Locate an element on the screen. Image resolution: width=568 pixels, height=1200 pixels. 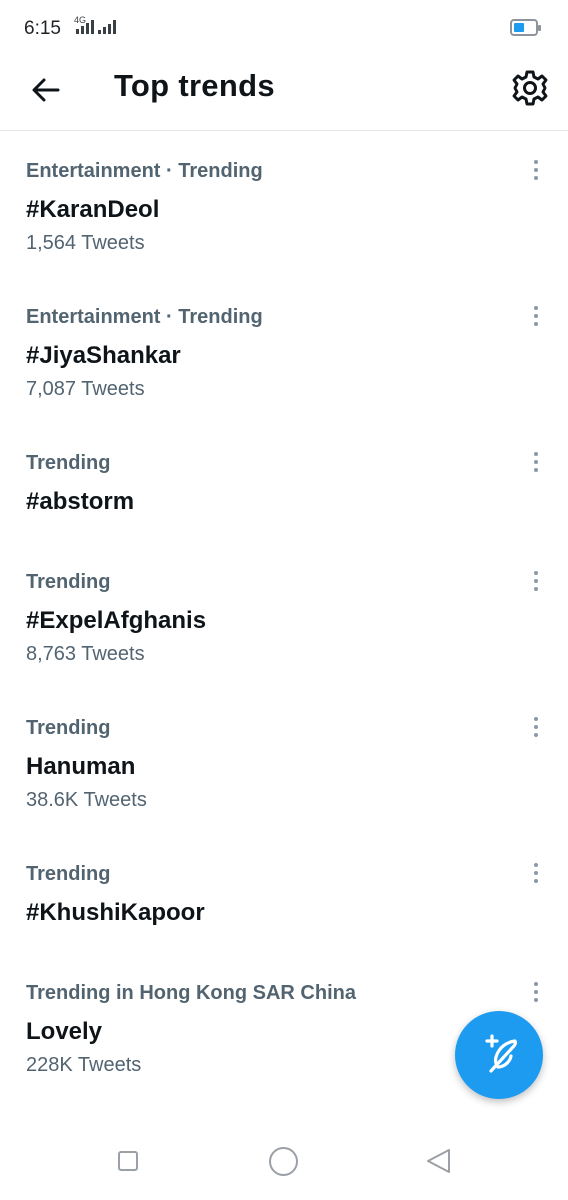
trend-name: #abstorm is located at coordinates (80, 501).